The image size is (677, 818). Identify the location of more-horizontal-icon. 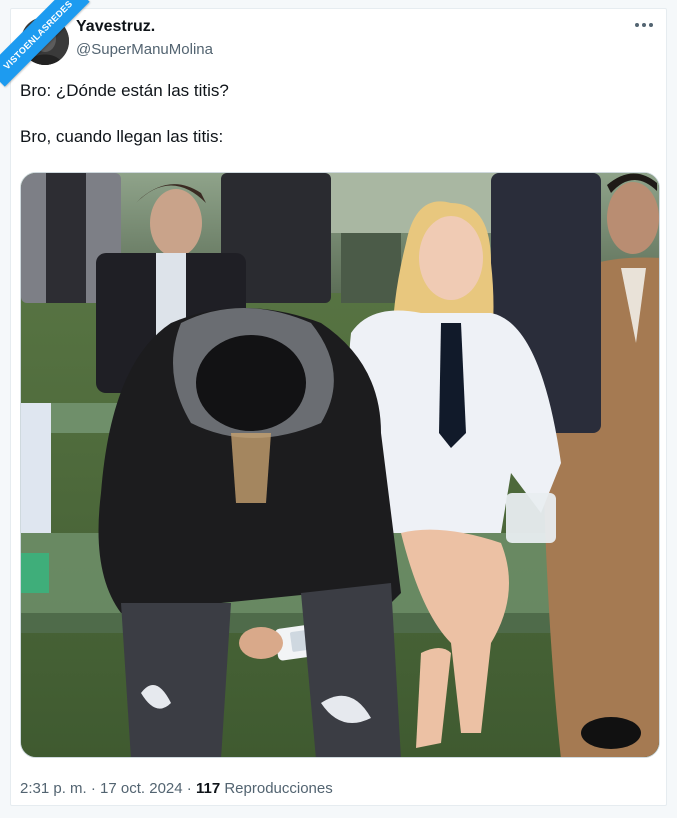
(644, 25).